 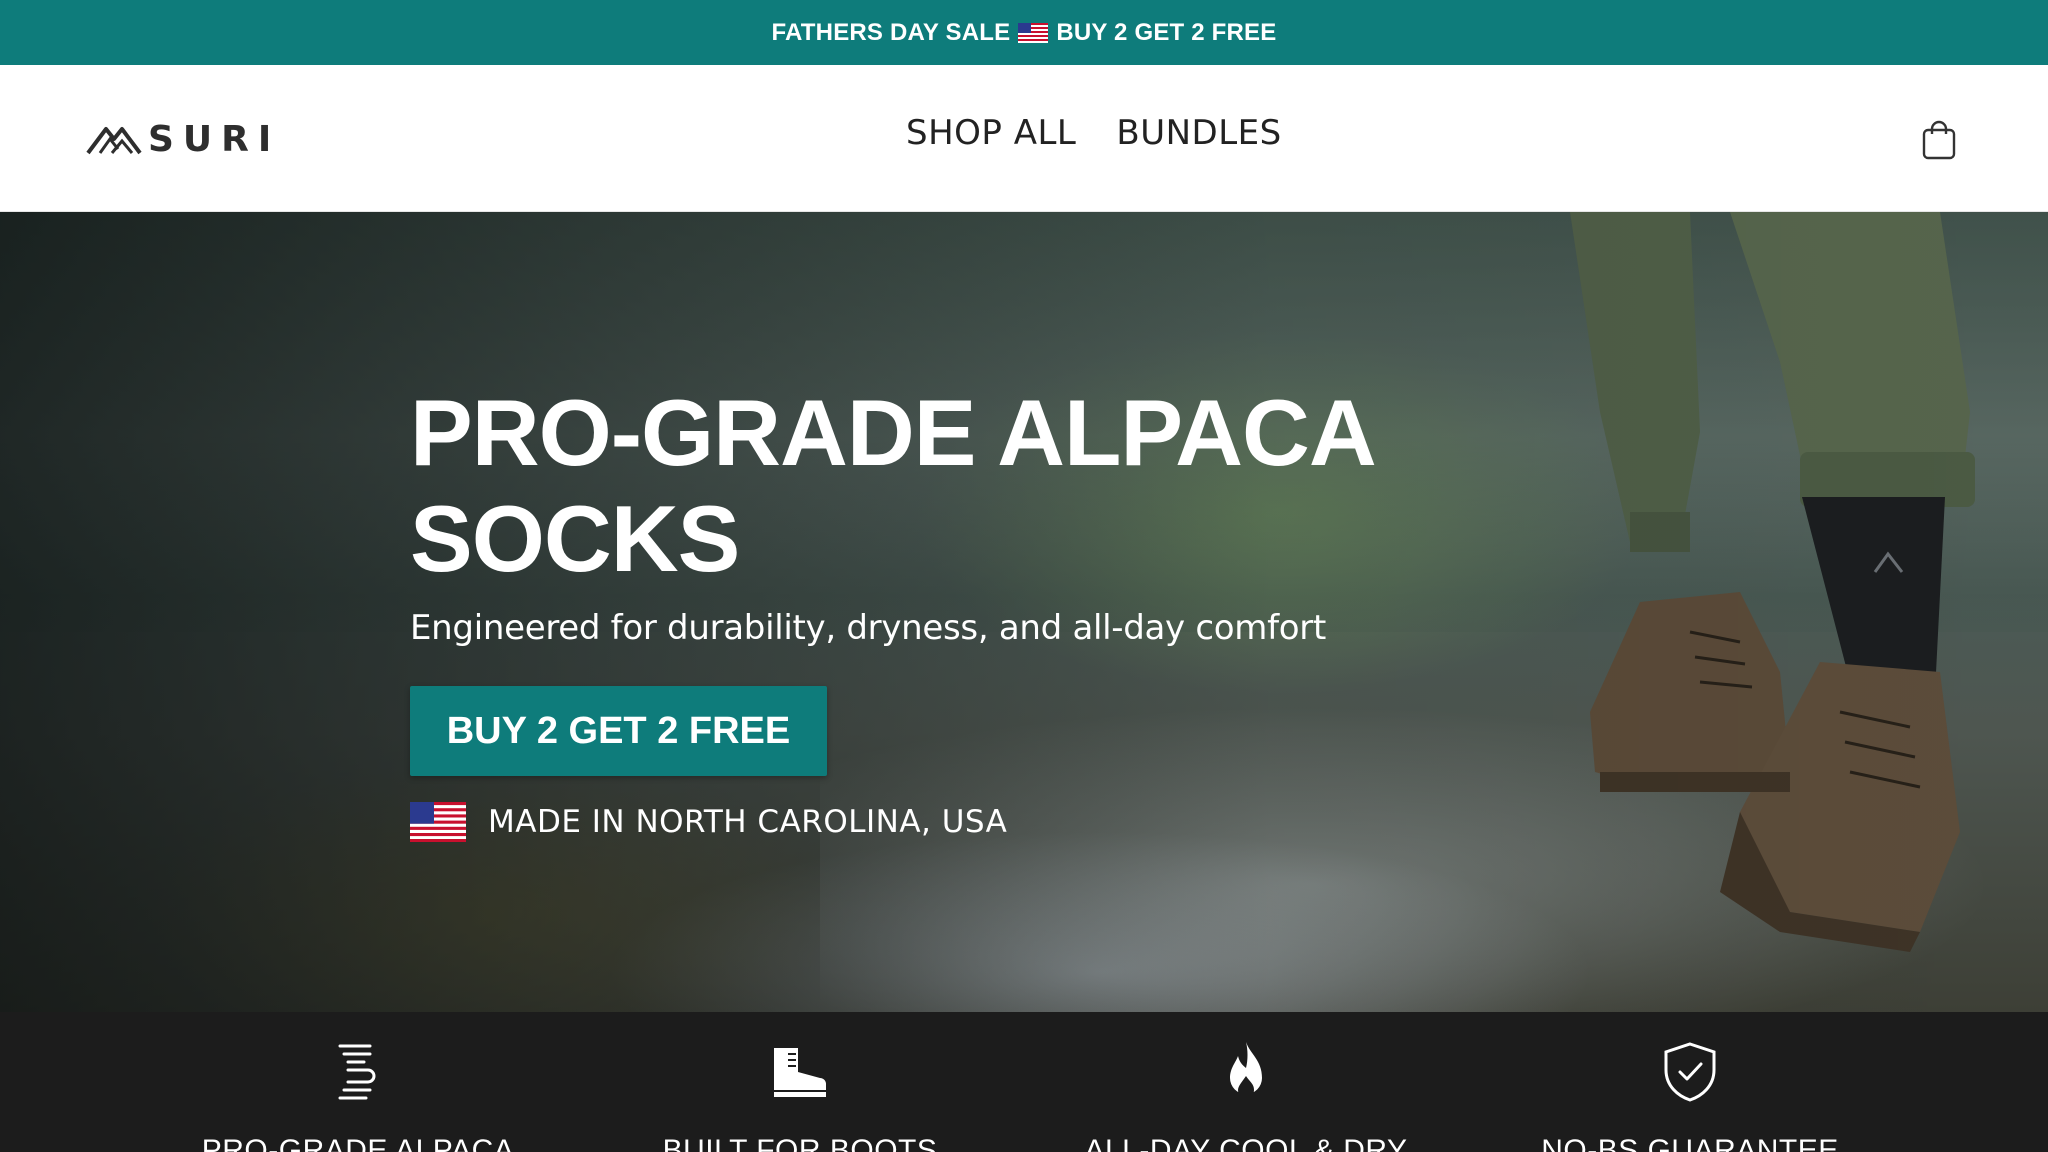 I want to click on feature-label: ALL-DAY COOL & DRY, so click(x=1246, y=1143).